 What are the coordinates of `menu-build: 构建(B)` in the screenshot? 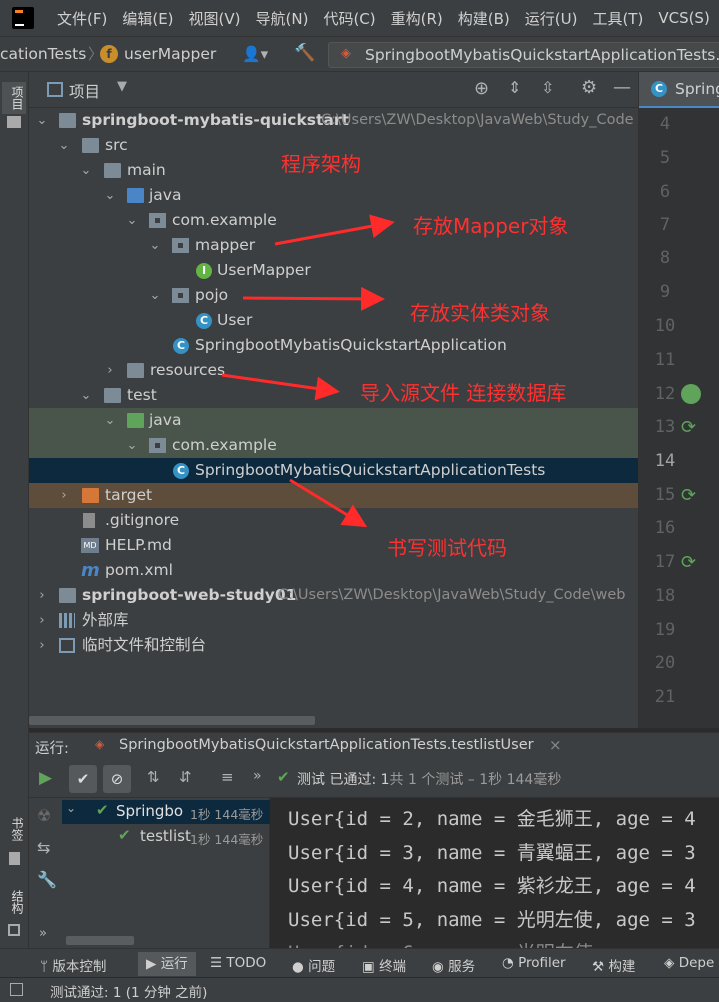 It's located at (484, 18).